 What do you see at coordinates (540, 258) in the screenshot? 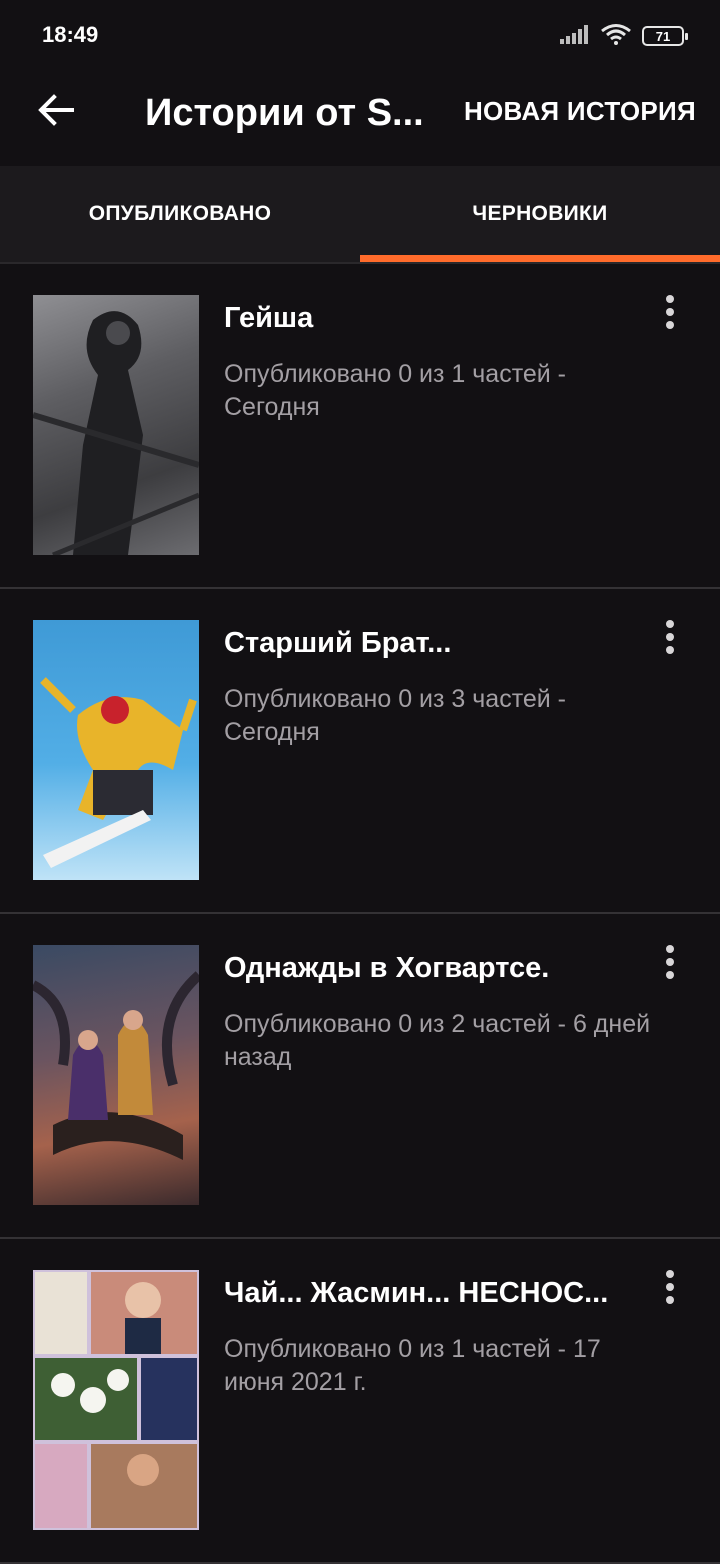
I see `active-tab-indicator` at bounding box center [540, 258].